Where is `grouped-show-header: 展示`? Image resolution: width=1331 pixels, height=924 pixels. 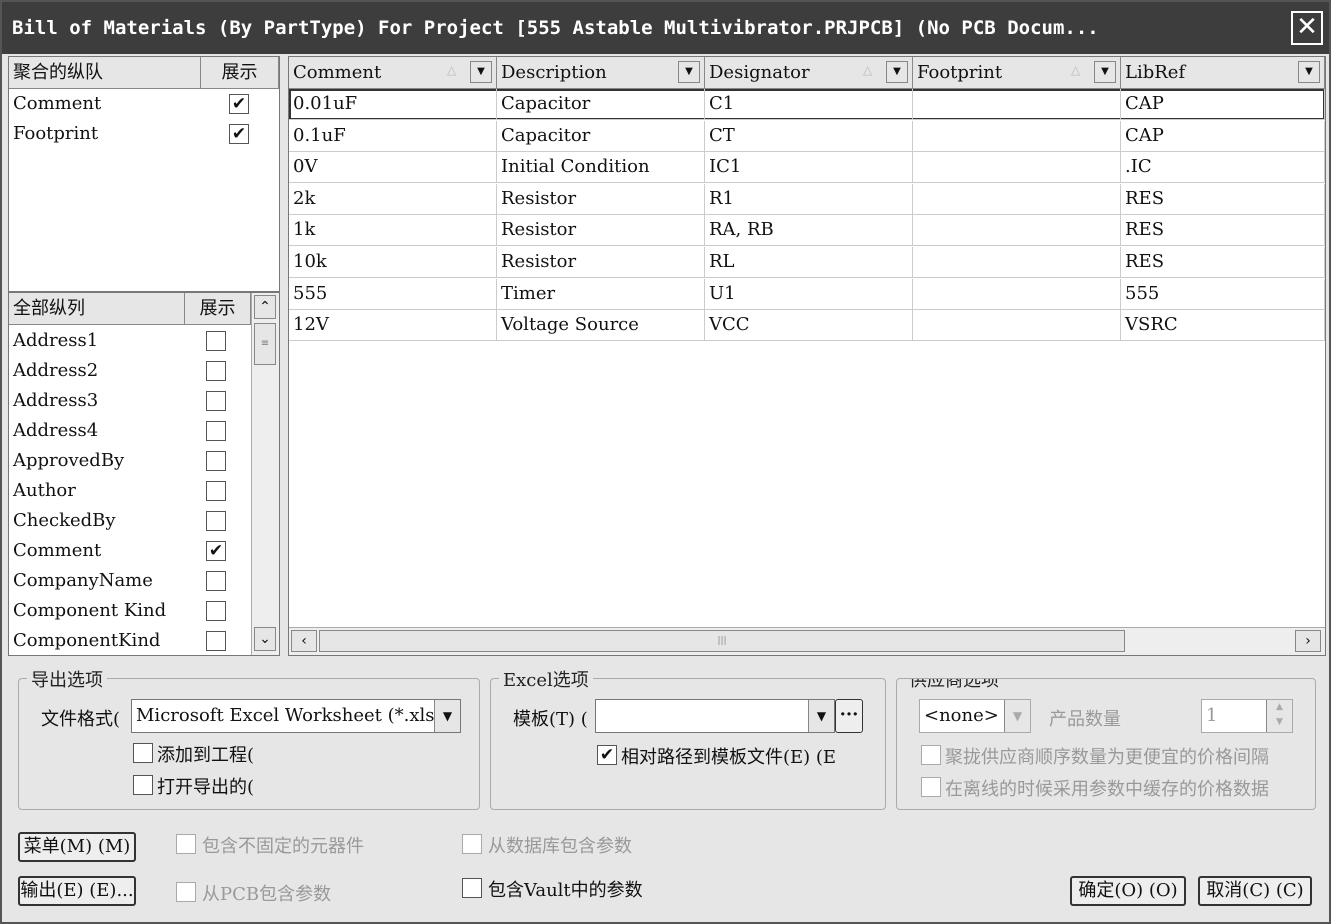 grouped-show-header: 展示 is located at coordinates (240, 73).